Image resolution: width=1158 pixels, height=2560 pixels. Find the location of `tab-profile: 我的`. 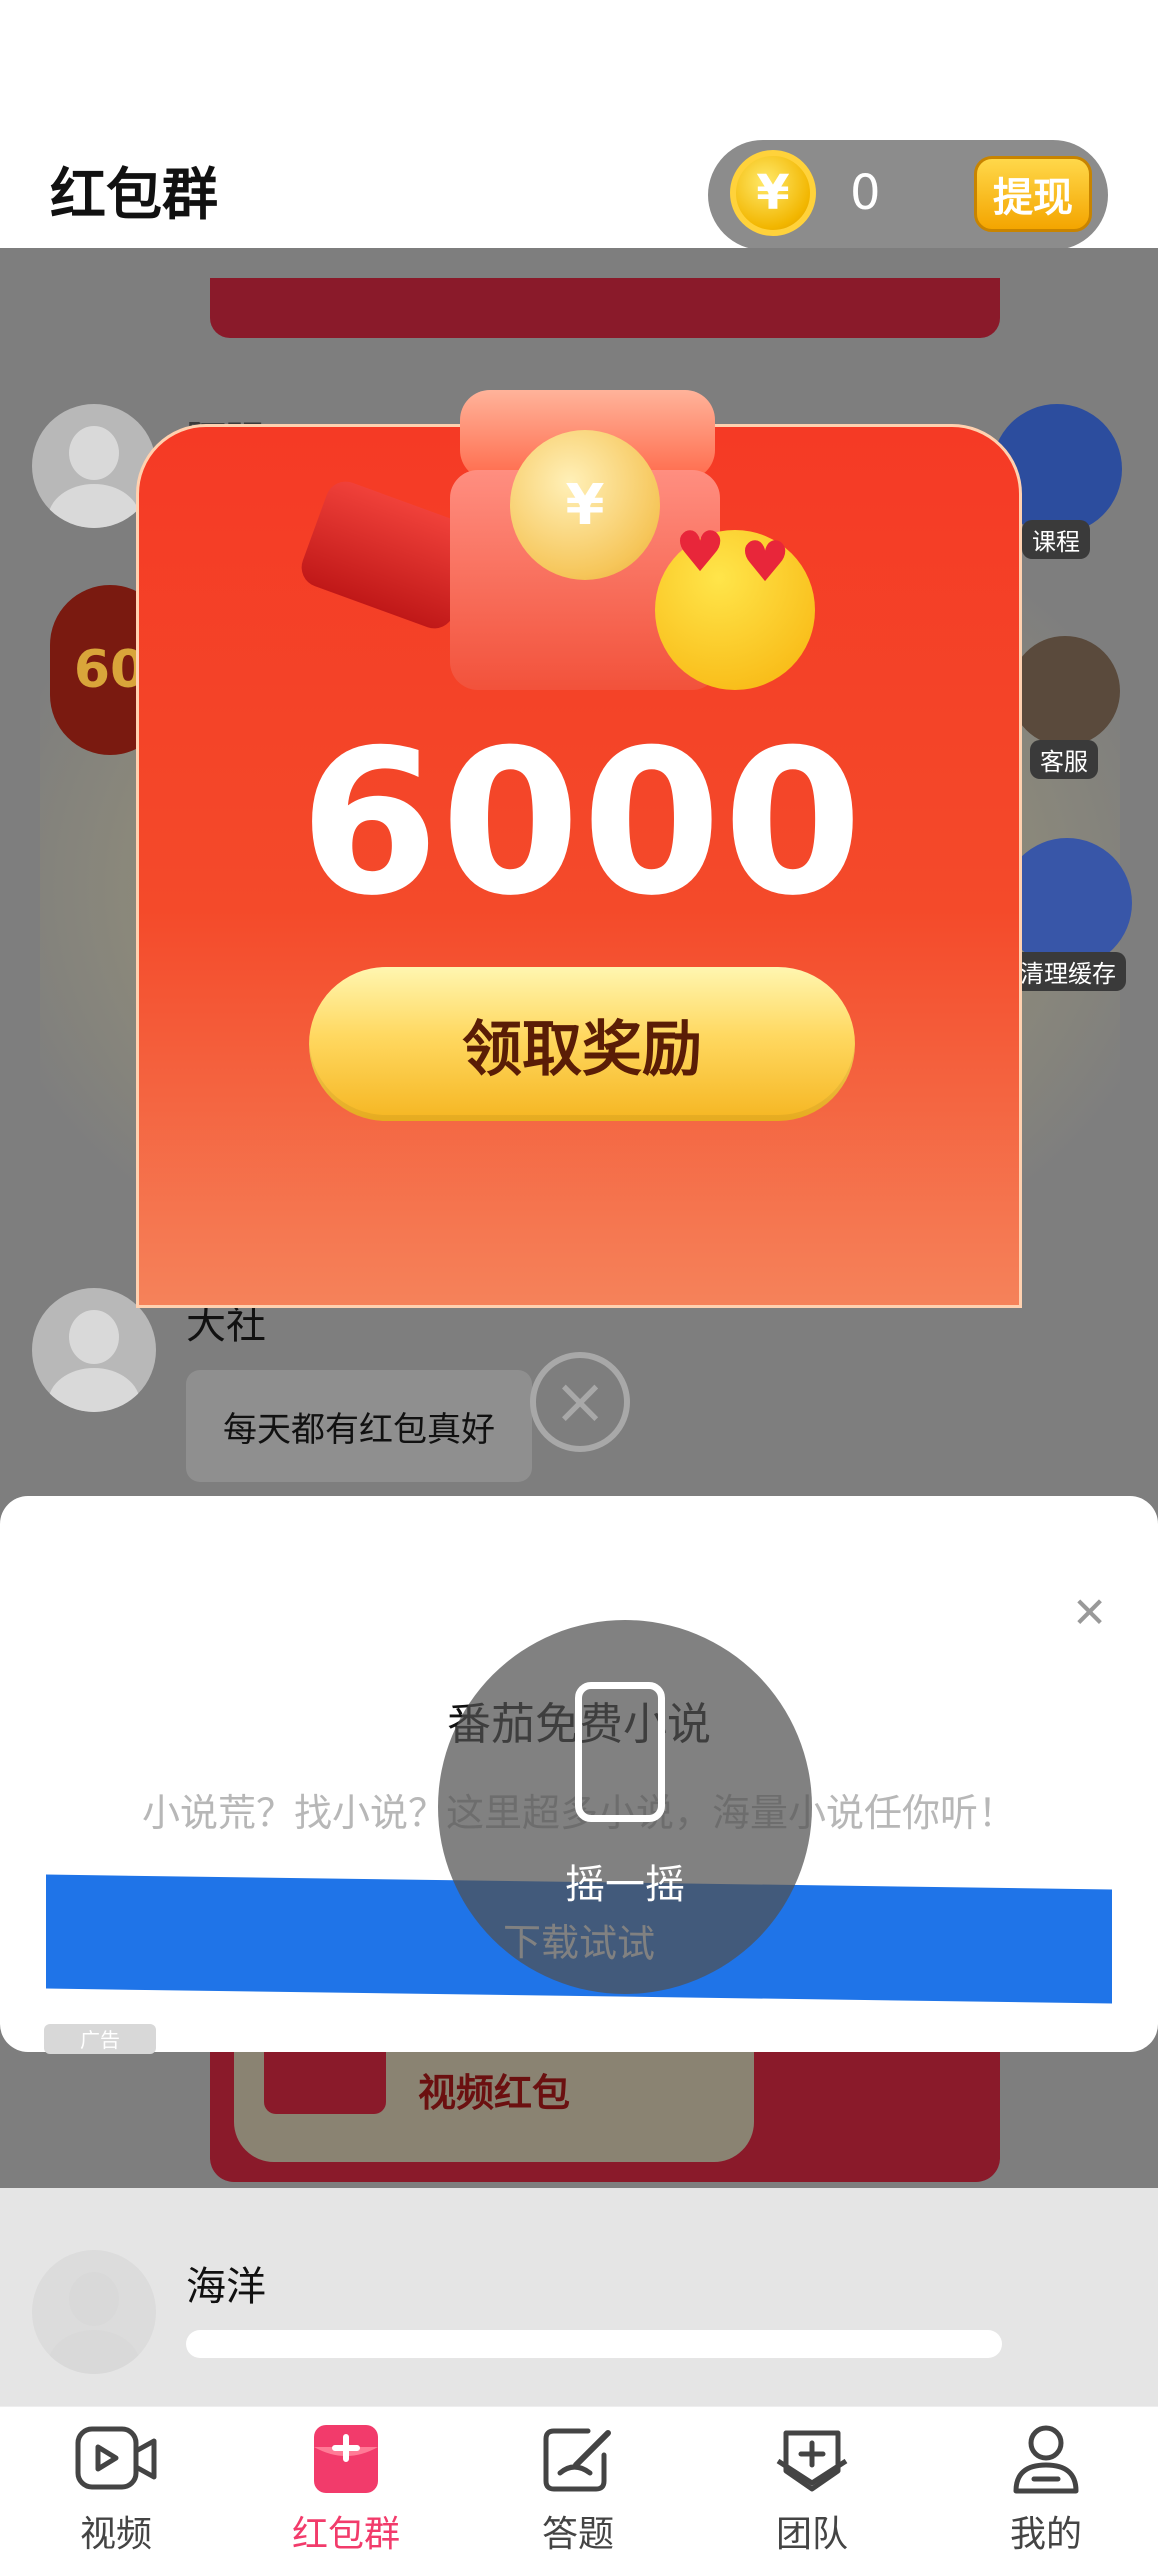

tab-profile: 我的 is located at coordinates (1046, 2483).